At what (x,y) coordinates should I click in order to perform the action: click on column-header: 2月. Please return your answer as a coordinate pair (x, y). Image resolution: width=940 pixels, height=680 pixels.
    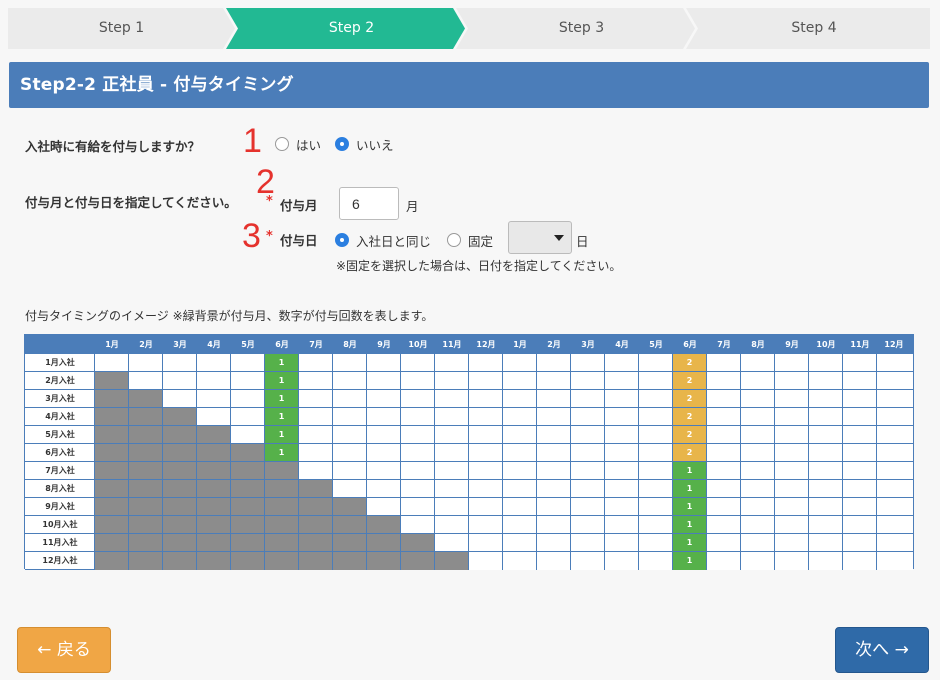
    Looking at the image, I should click on (146, 344).